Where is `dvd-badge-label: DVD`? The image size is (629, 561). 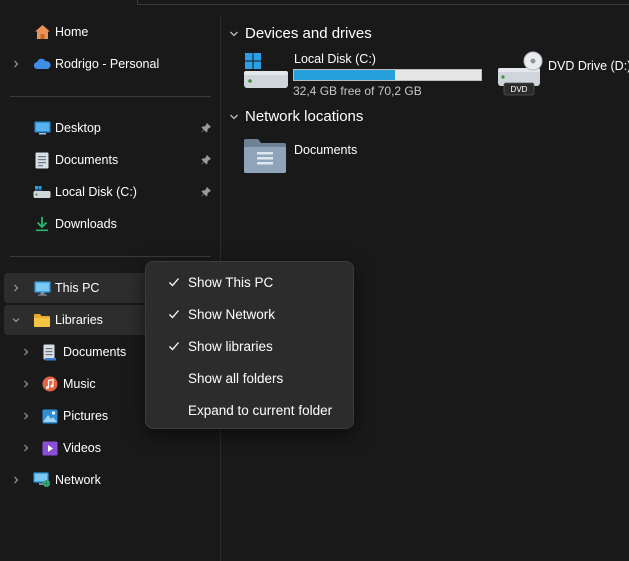 dvd-badge-label: DVD is located at coordinates (519, 89).